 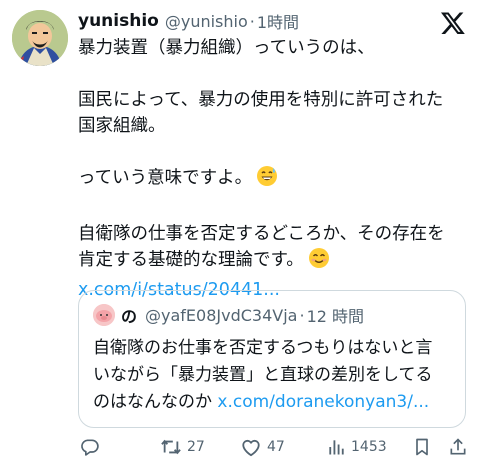 I want to click on retweet-button: 27, so click(x=182, y=447).